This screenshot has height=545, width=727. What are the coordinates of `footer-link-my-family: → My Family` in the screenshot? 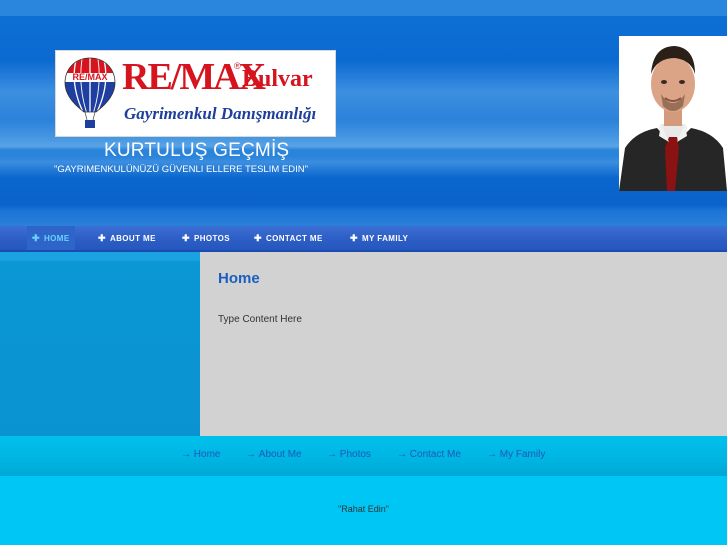 It's located at (516, 454).